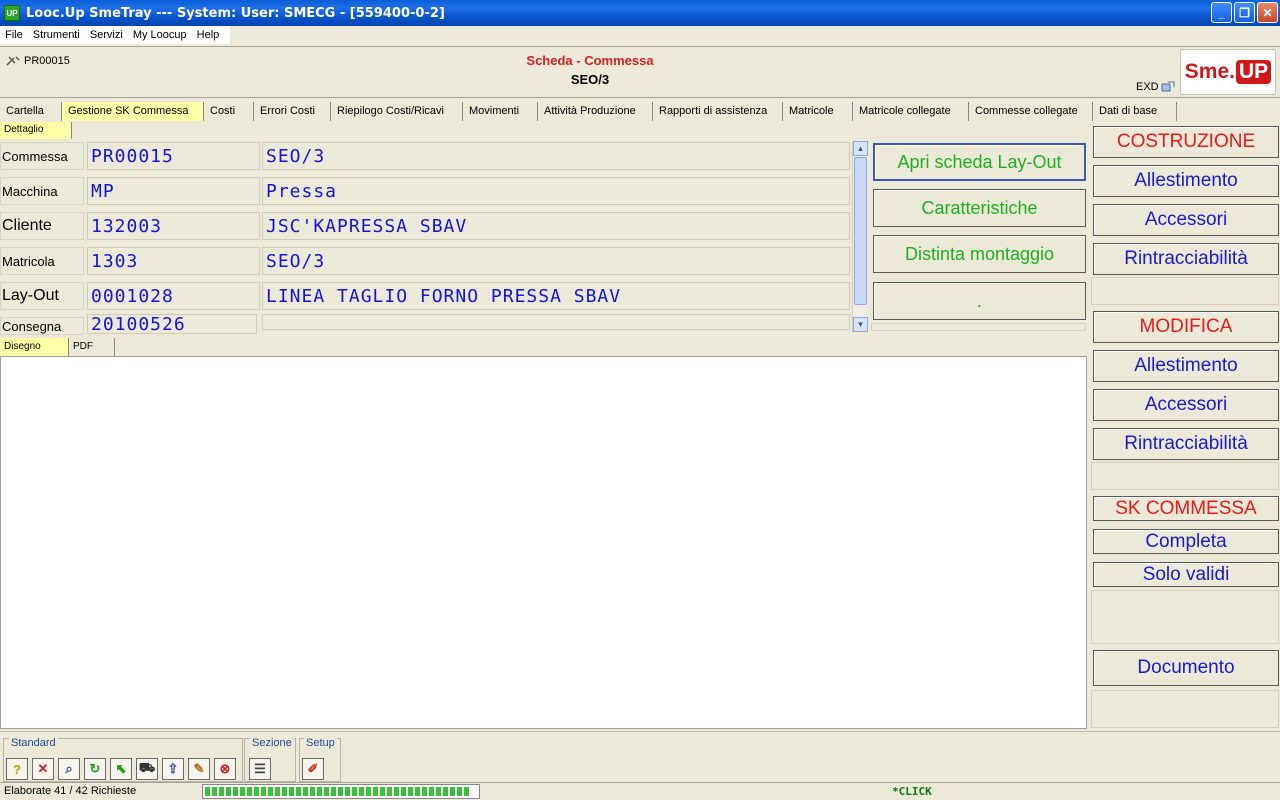 The height and width of the screenshot is (800, 1280). What do you see at coordinates (106, 35) in the screenshot?
I see `menu-servizi: Servizi` at bounding box center [106, 35].